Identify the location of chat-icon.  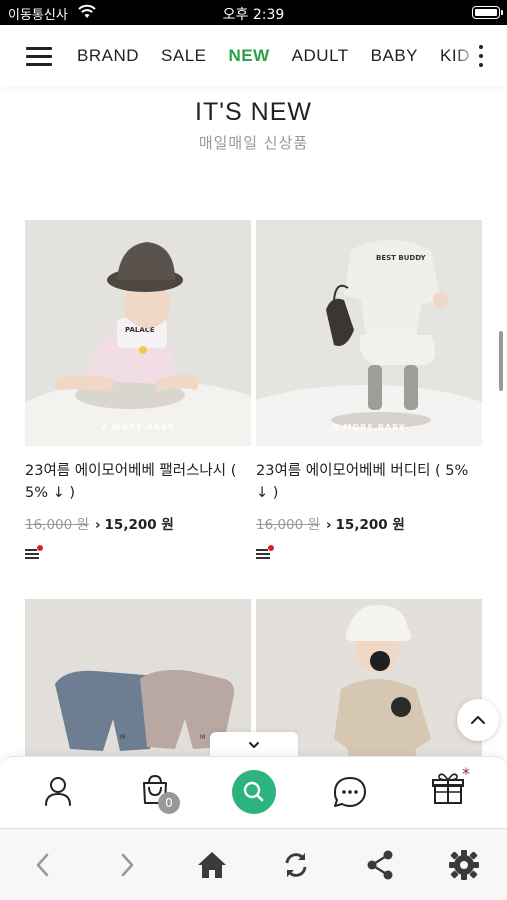
(350, 793).